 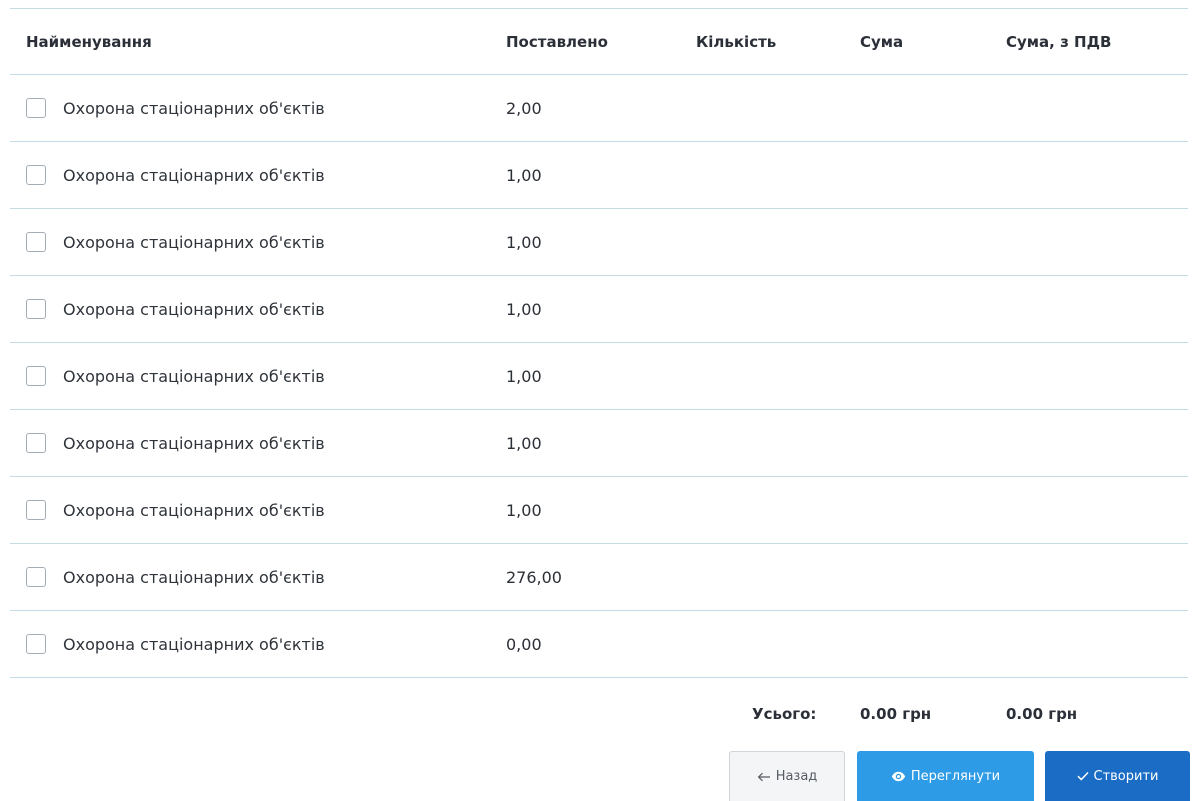 I want to click on totals-label: Усього:, so click(x=784, y=714).